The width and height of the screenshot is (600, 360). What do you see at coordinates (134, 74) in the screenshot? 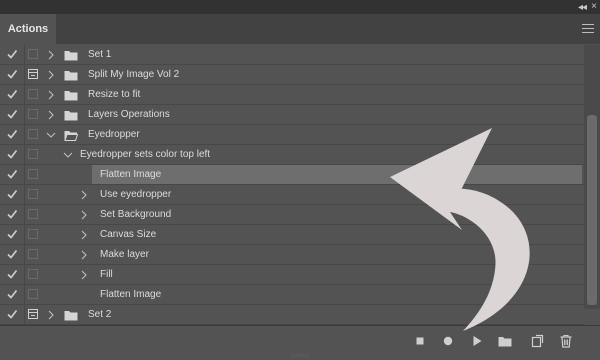
I see `row-label: Split My Image Vol 2` at bounding box center [134, 74].